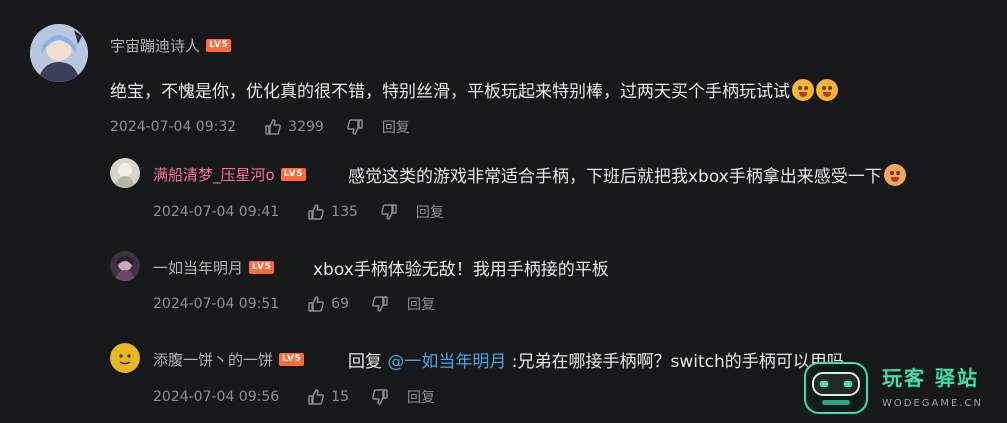 The height and width of the screenshot is (423, 1007). Describe the element at coordinates (214, 175) in the screenshot. I see `username-text: 满船清梦_压星河o` at that location.